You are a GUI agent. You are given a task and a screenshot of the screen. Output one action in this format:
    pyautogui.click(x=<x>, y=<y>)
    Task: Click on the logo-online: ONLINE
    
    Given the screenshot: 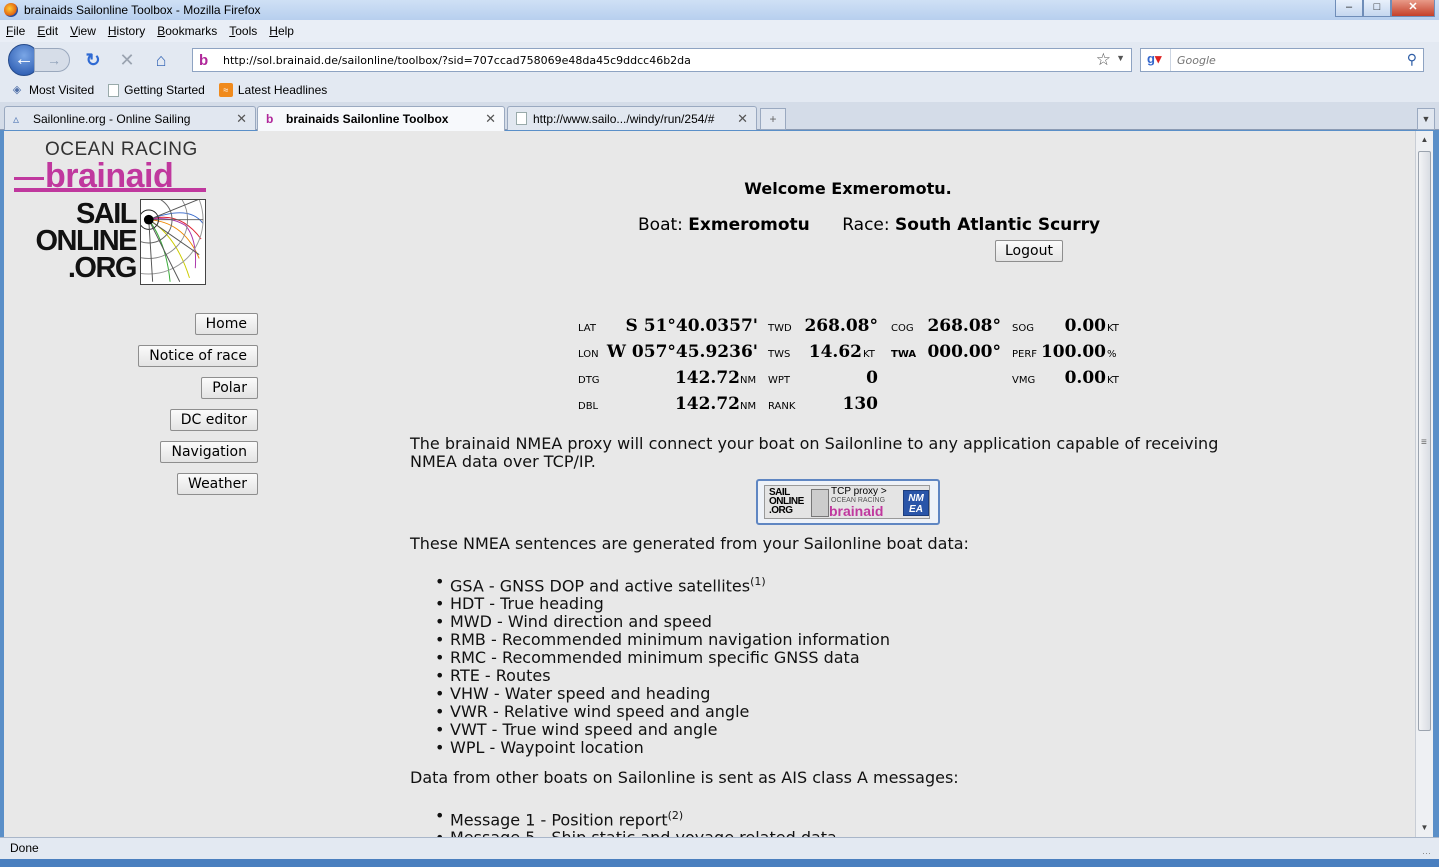 What is the action you would take?
    pyautogui.click(x=86, y=241)
    